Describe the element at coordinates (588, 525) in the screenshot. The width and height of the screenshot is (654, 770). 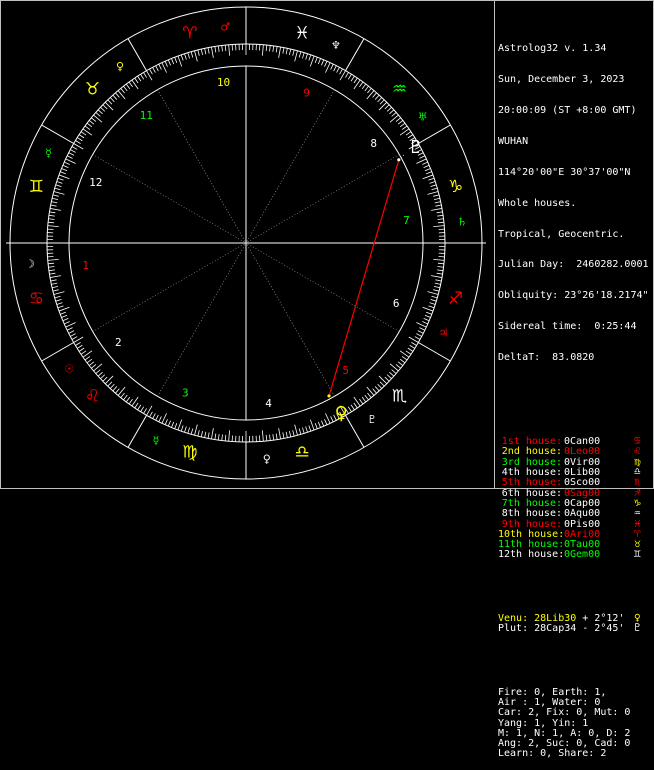
I see `house-cusp-value: 0Pis00` at that location.